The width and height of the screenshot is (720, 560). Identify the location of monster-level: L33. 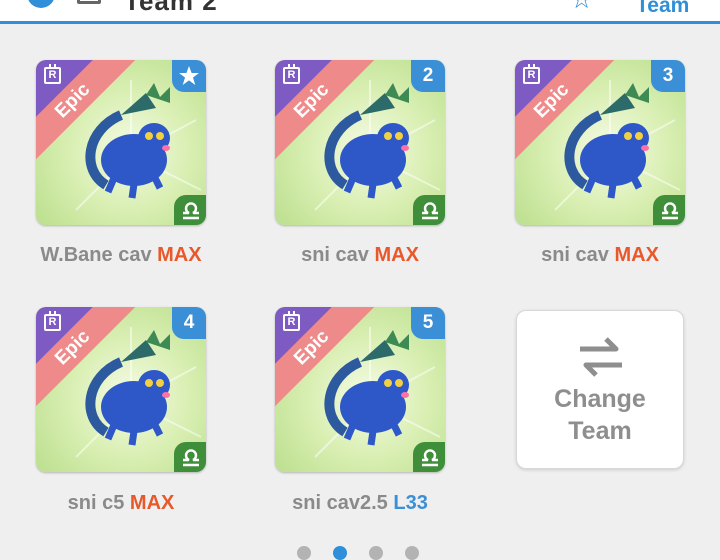
(410, 503).